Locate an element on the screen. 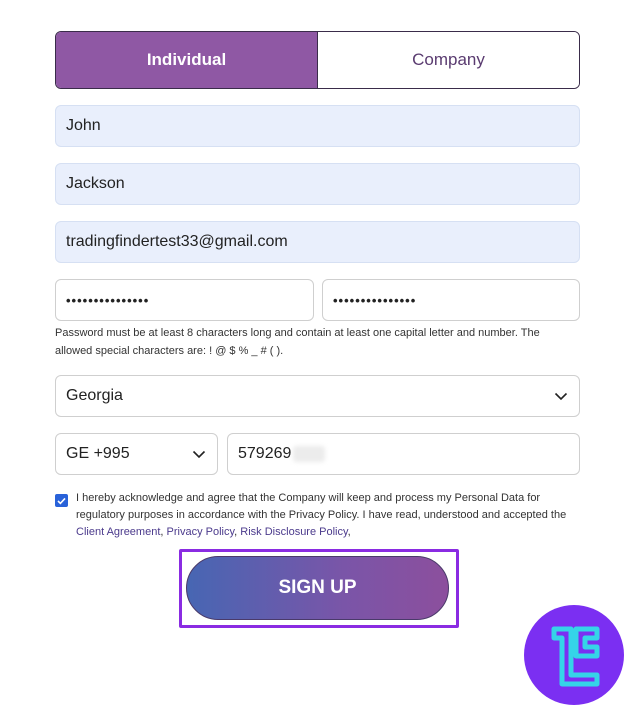 The width and height of the screenshot is (635, 717). country-select: Georgia is located at coordinates (317, 396).